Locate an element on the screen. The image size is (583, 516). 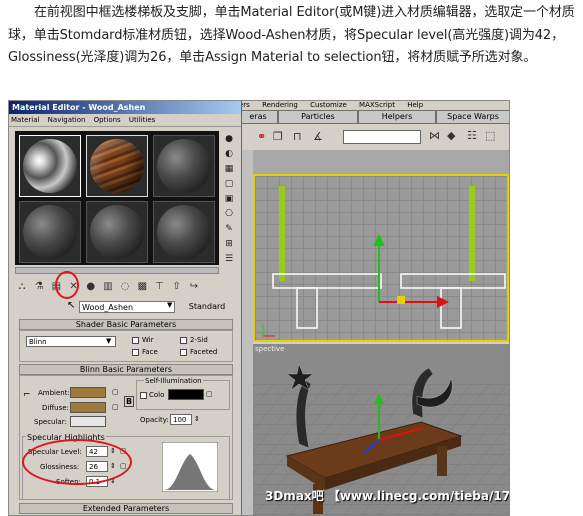
shader-dropdown-arrow: ▼ is located at coordinates (108, 341).